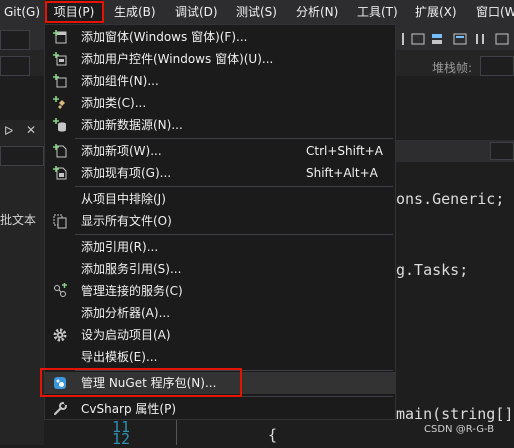  What do you see at coordinates (22, 282) in the screenshot?
I see `left-panel` at bounding box center [22, 282].